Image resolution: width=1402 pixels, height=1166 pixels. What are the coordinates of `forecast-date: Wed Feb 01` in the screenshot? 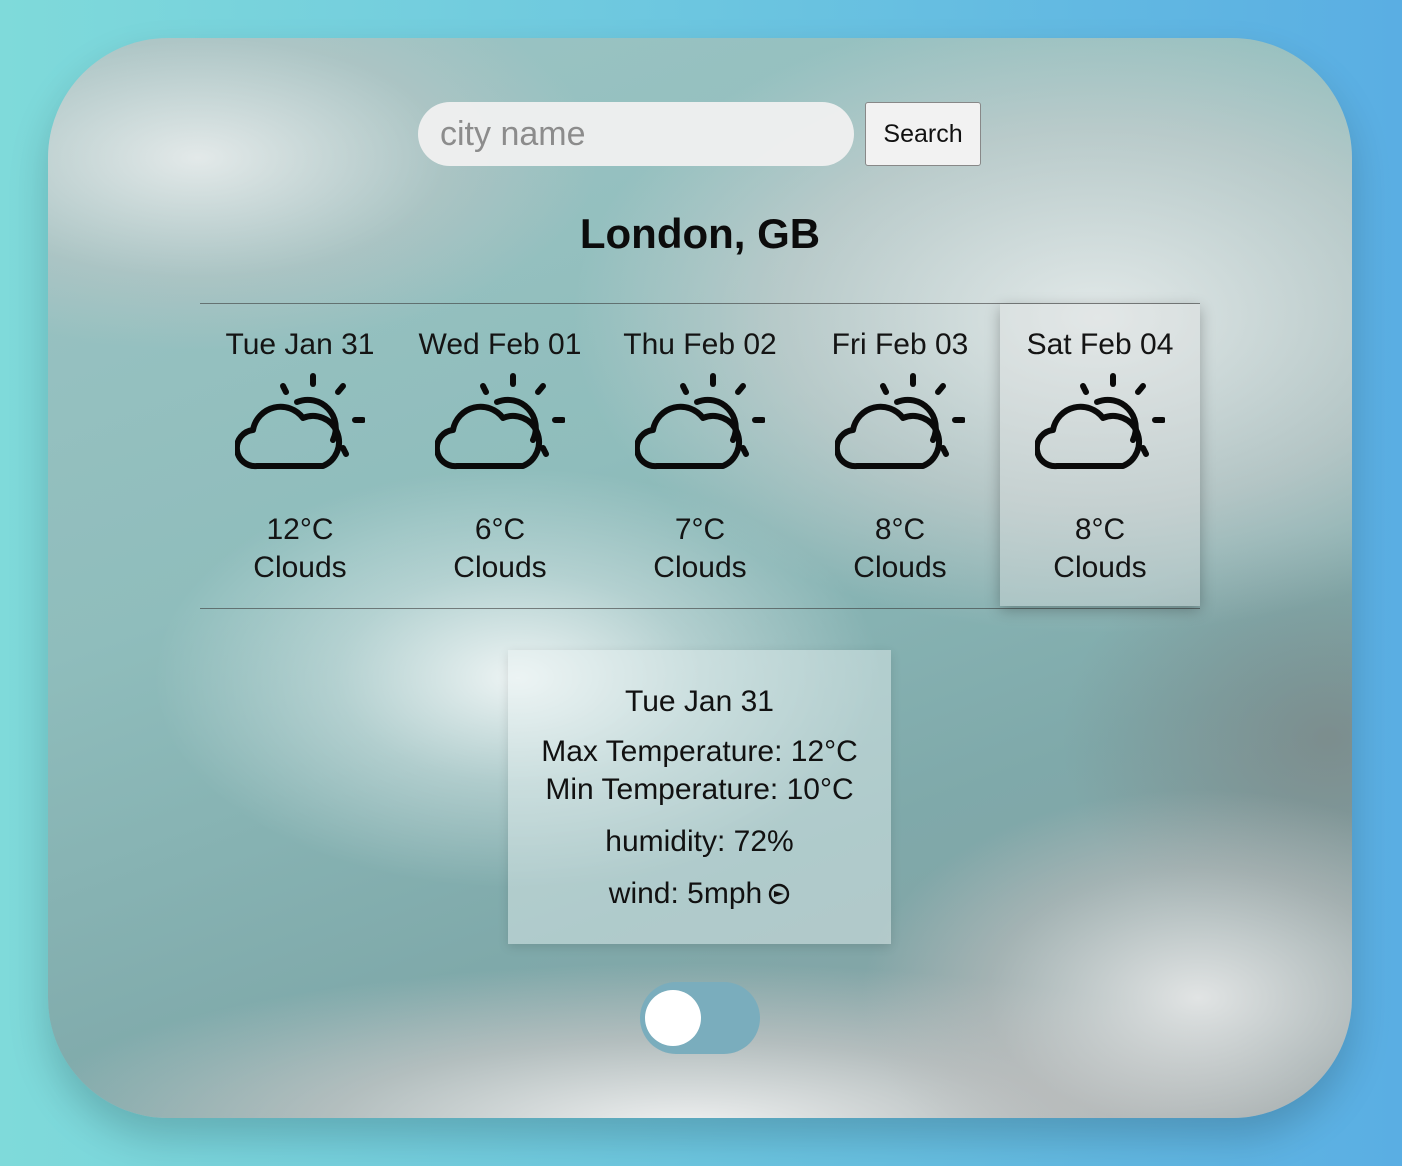 It's located at (500, 344).